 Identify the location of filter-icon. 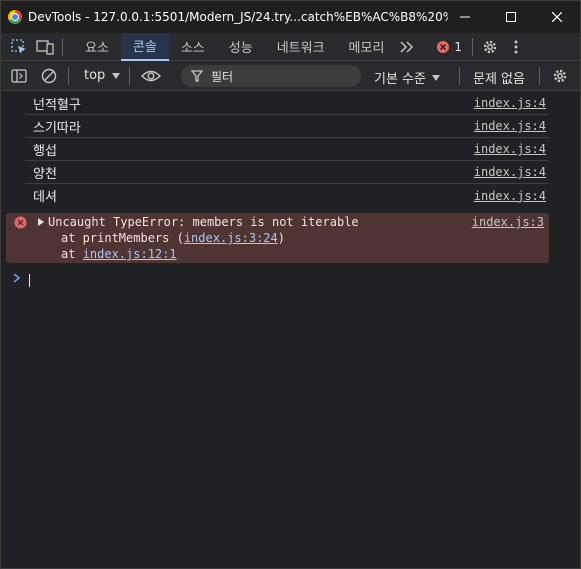
(197, 76).